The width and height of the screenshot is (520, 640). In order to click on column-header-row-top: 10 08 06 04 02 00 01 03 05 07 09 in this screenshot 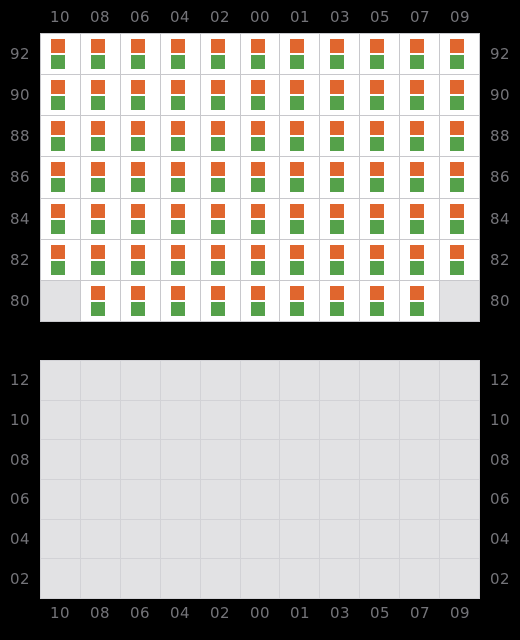, I will do `click(260, 17)`.